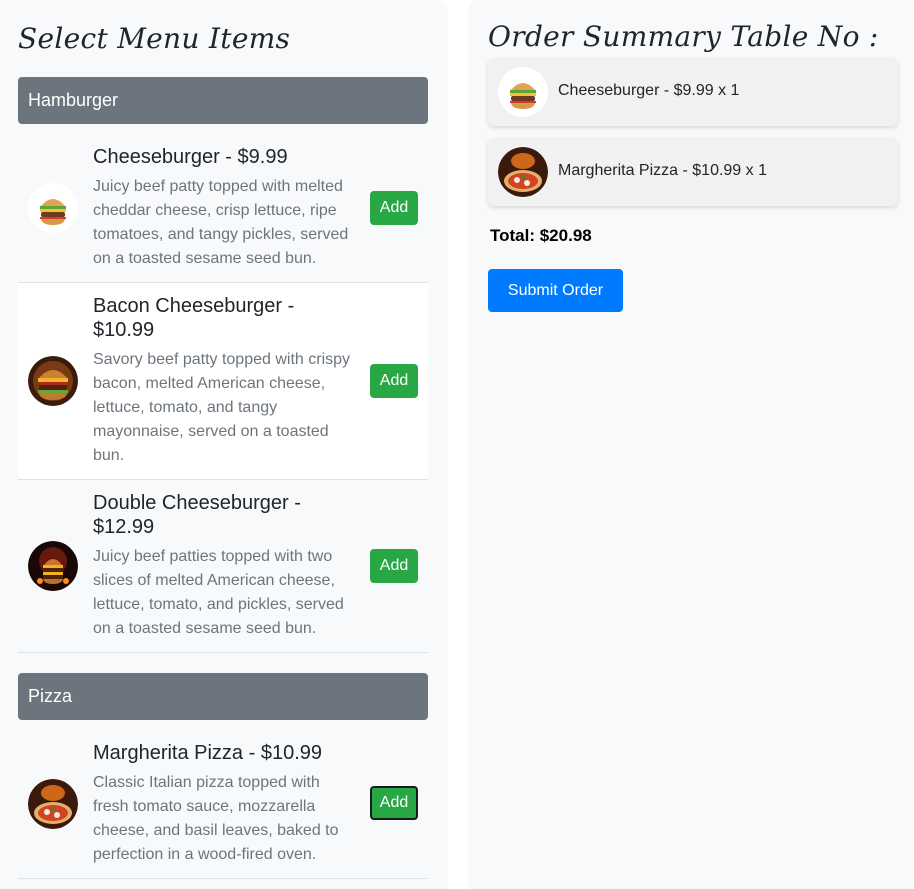 The height and width of the screenshot is (889, 914). I want to click on item-name: Margherita Pizza - $10.99, so click(208, 753).